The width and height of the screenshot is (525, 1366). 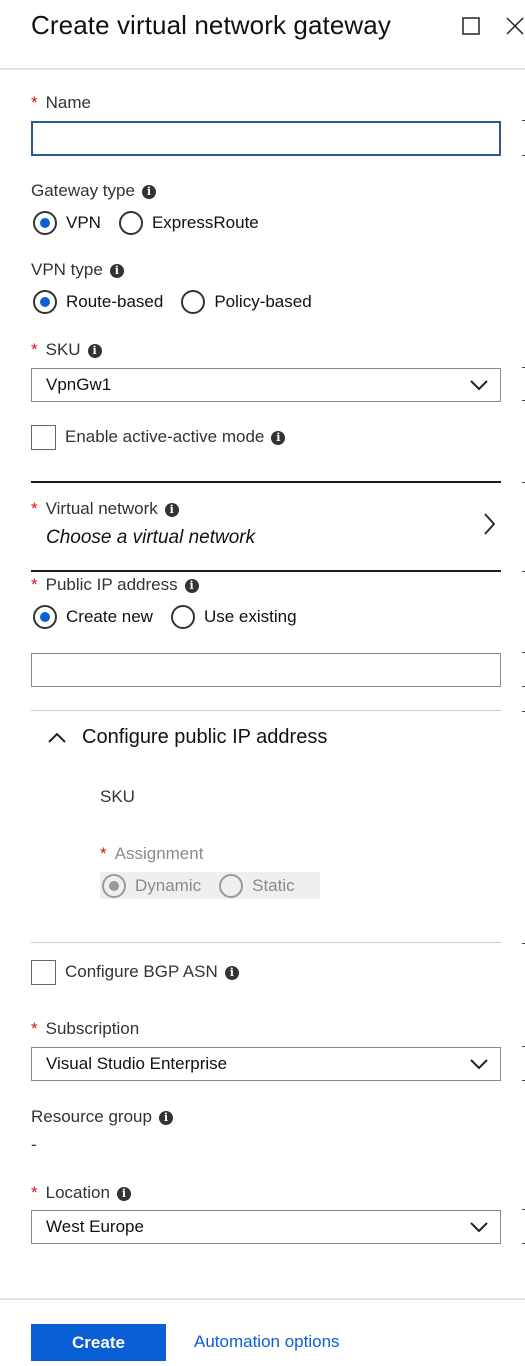 What do you see at coordinates (151, 537) in the screenshot?
I see `virtual-network-value: Choose a virtual network` at bounding box center [151, 537].